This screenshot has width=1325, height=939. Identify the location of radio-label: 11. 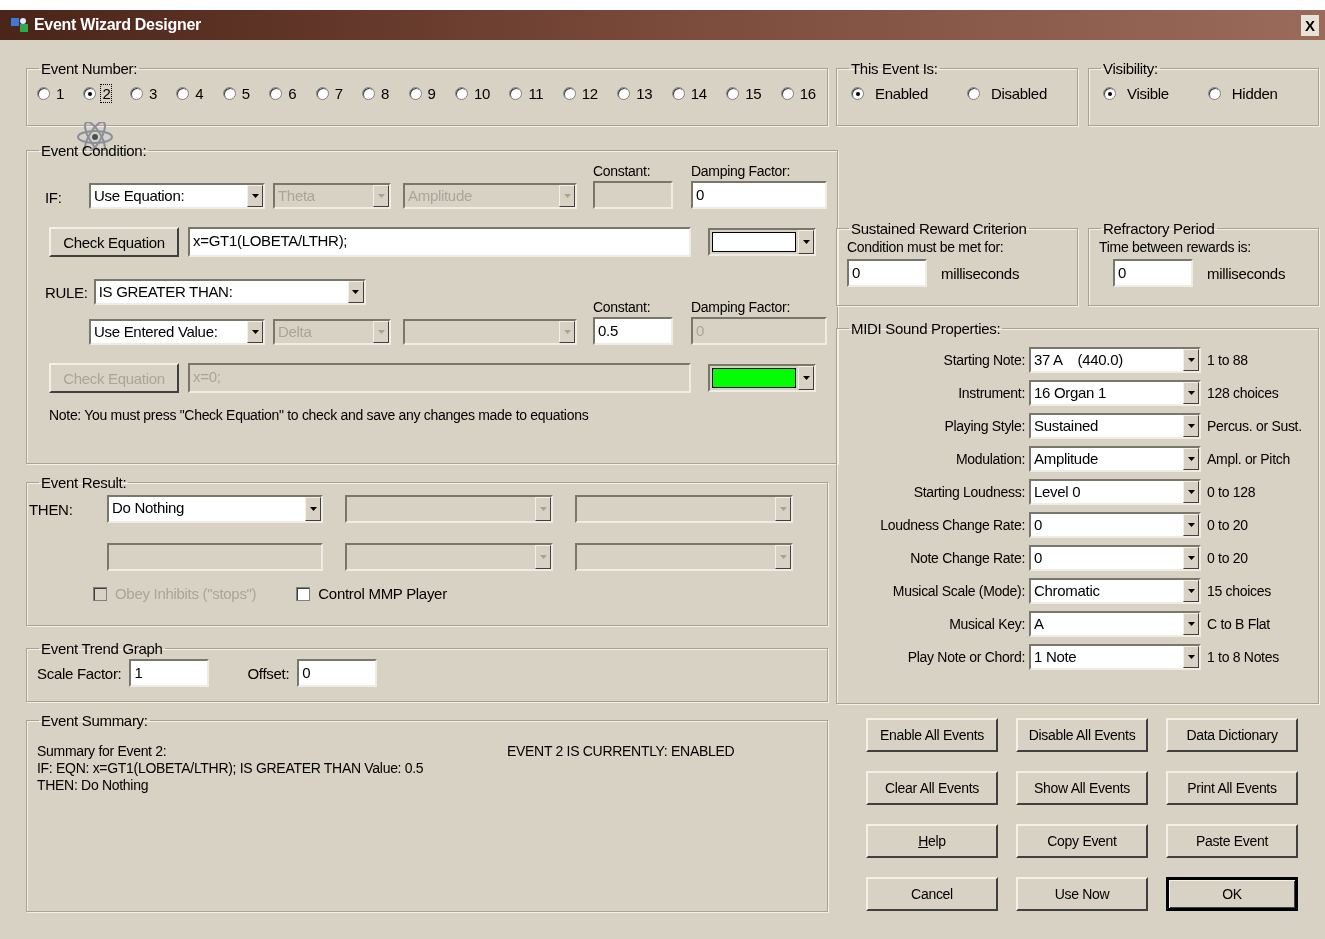
(536, 93).